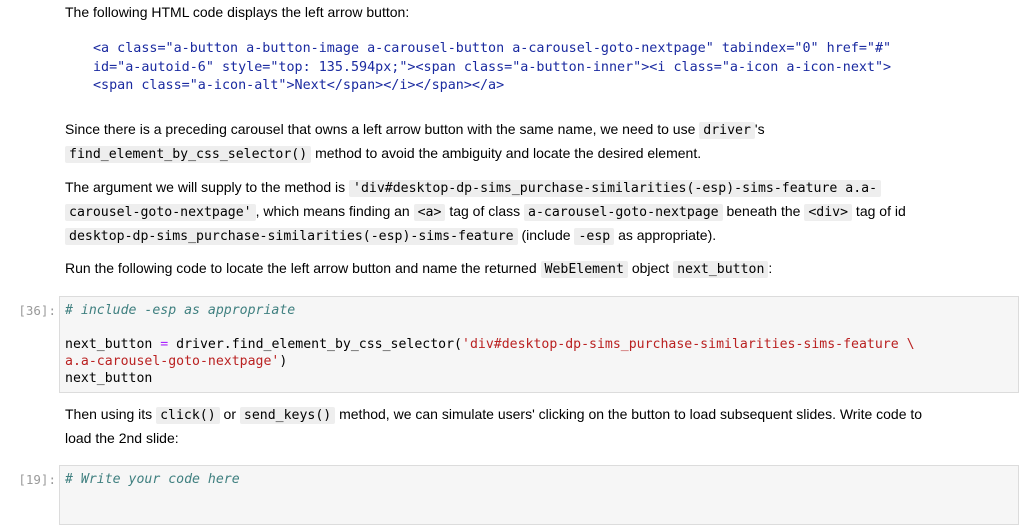 This screenshot has height=525, width=1024. I want to click on inline-code: <div>, so click(828, 212).